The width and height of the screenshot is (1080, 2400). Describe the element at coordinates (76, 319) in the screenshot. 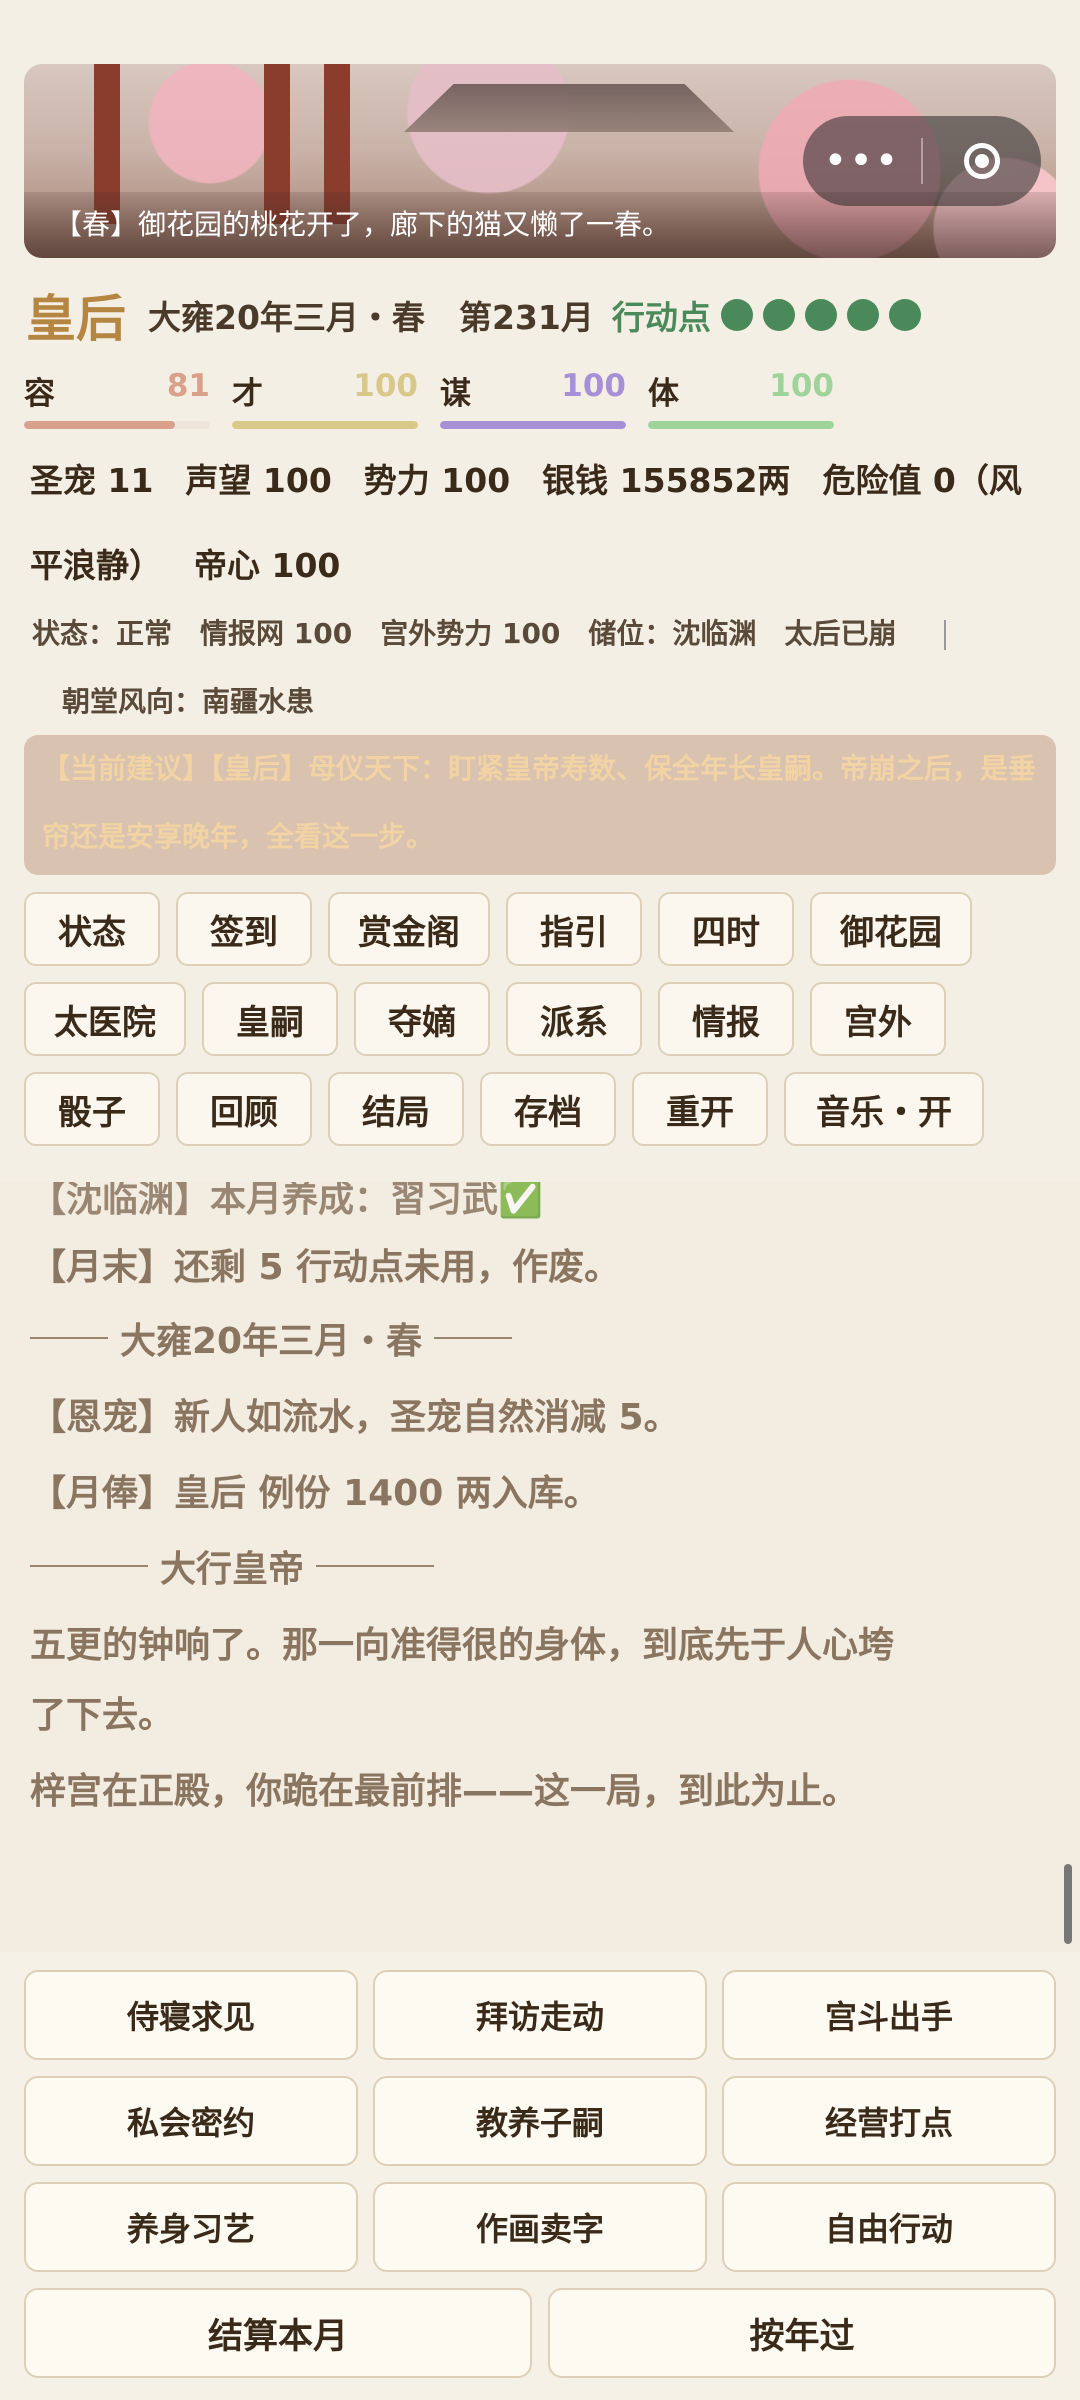

I see `role-title: 皇后` at that location.